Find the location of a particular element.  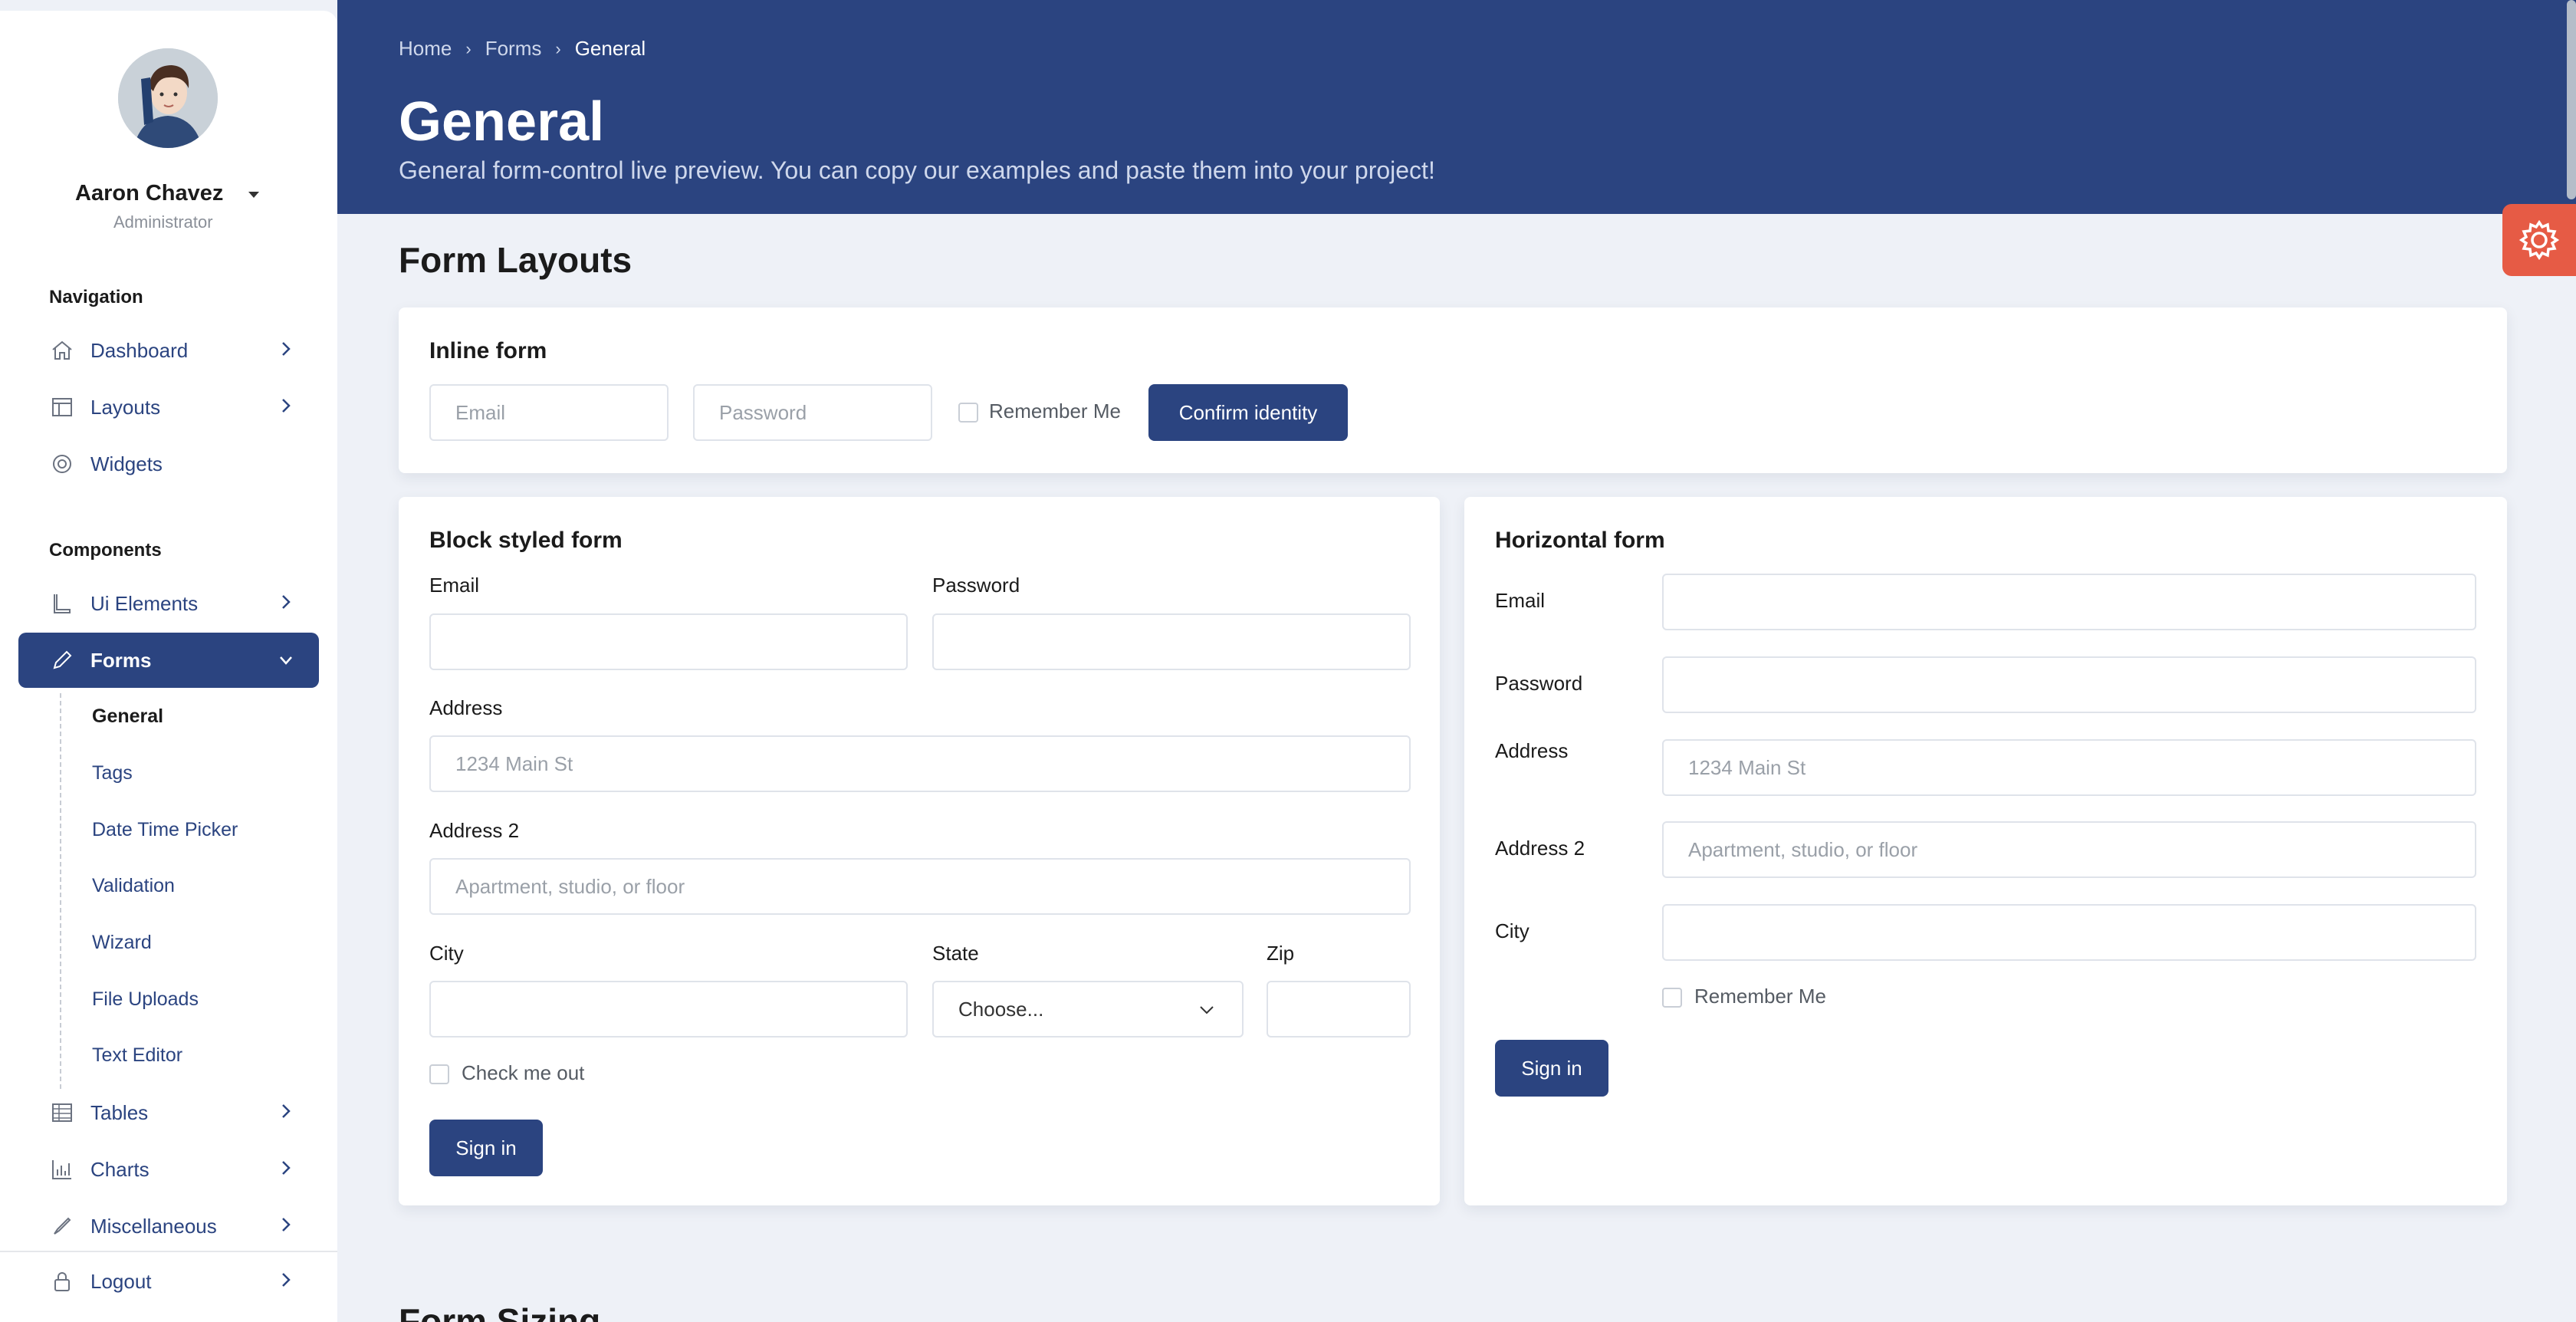

sidebar-item-label: Dashboard is located at coordinates (139, 350).